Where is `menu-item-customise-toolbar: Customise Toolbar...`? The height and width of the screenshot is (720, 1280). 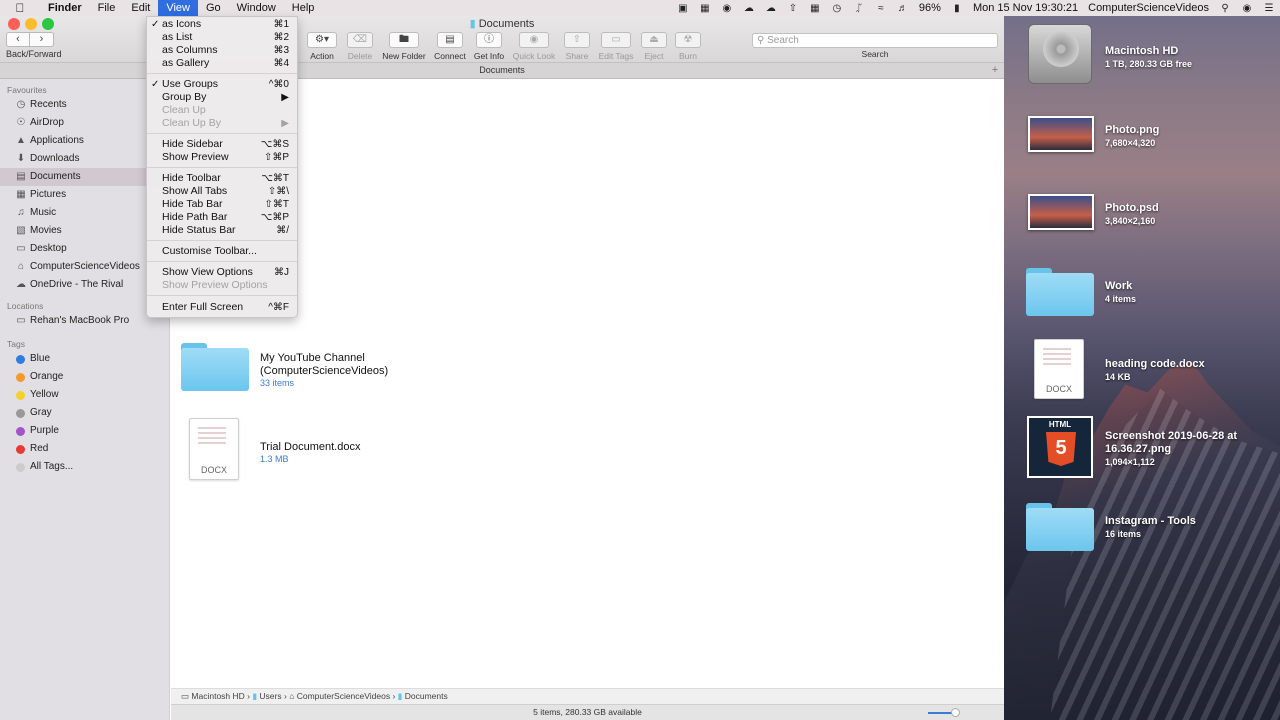
menu-item-customise-toolbar: Customise Toolbar... is located at coordinates (222, 251).